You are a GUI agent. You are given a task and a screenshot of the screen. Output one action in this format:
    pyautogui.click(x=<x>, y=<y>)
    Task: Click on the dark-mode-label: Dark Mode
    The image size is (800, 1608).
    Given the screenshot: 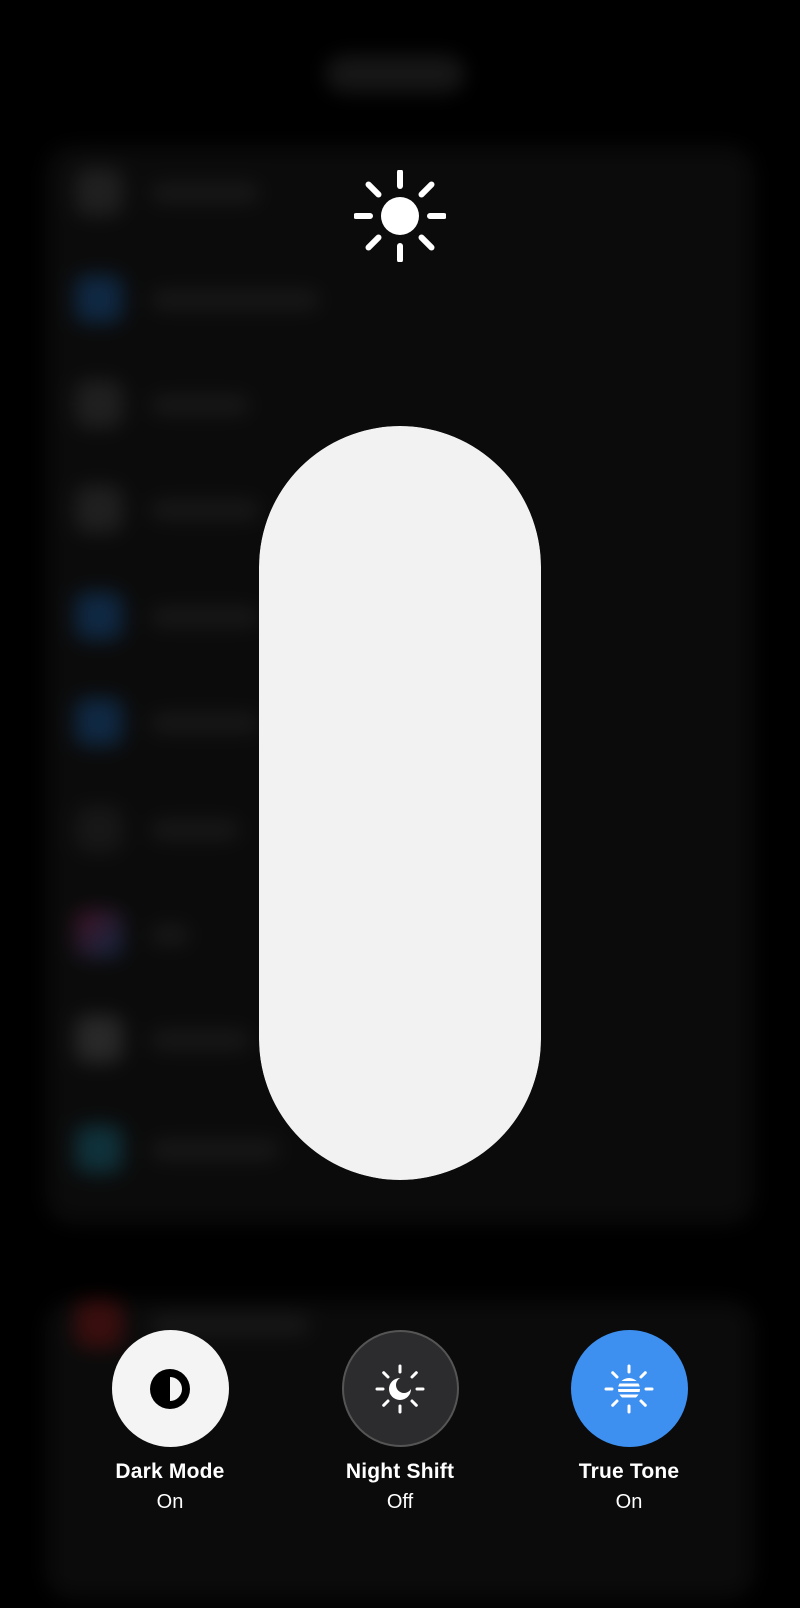 What is the action you would take?
    pyautogui.click(x=170, y=1471)
    